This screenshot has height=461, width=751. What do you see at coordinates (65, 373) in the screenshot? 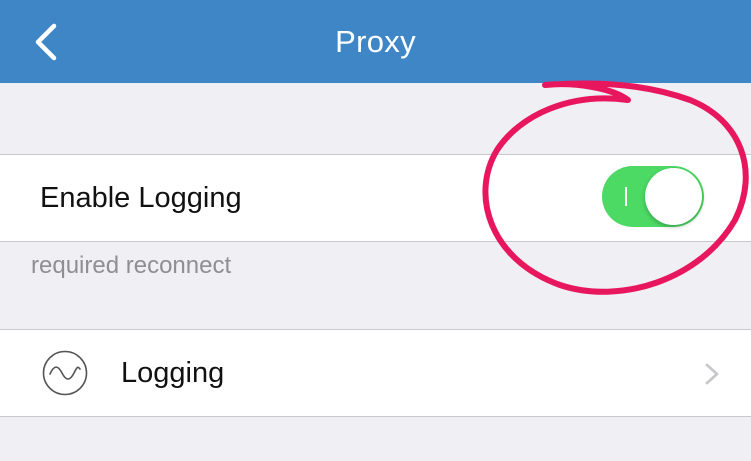
I see `waveform-circle-icon` at bounding box center [65, 373].